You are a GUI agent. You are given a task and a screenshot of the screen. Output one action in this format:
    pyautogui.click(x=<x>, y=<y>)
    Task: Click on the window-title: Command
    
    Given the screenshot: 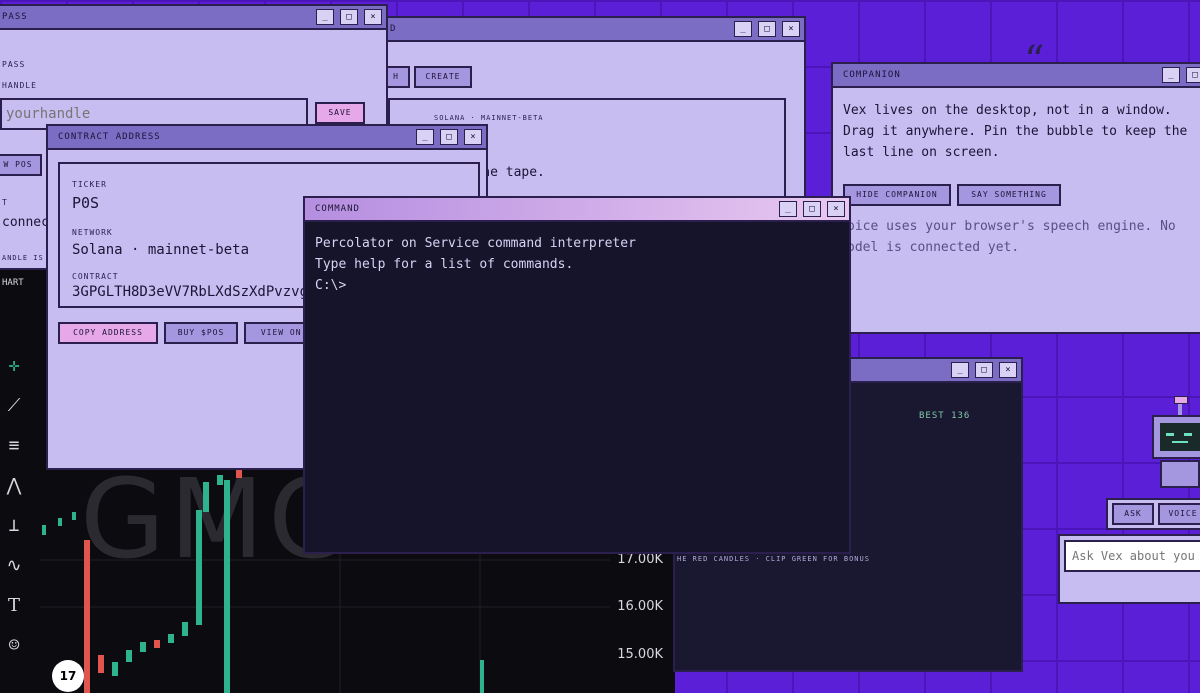 What is the action you would take?
    pyautogui.click(x=337, y=209)
    